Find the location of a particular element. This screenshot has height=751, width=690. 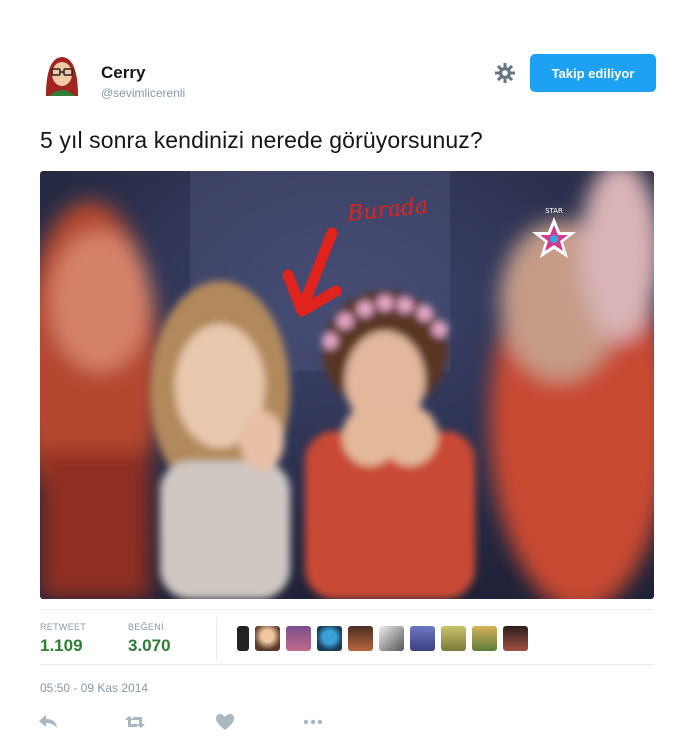

retweet-label: RETWEET is located at coordinates (63, 627).